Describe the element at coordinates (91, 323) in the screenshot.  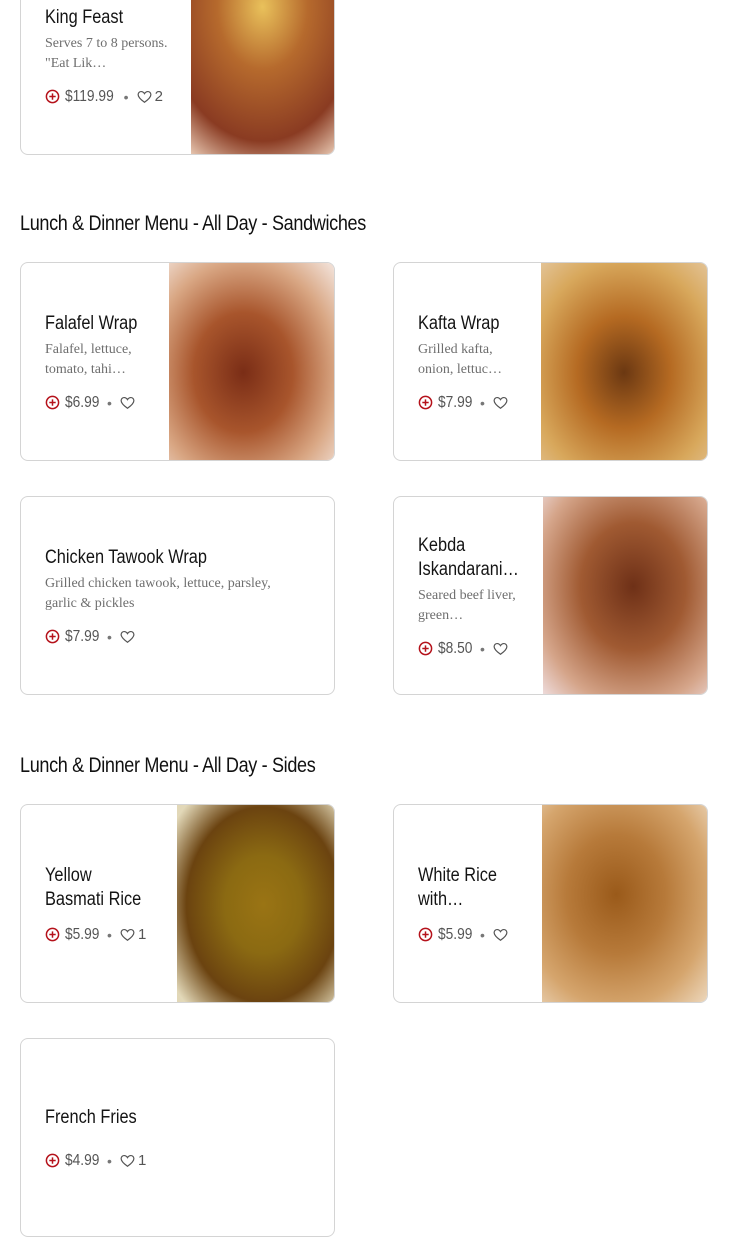
I see `item-name: Falafel Wrap` at that location.